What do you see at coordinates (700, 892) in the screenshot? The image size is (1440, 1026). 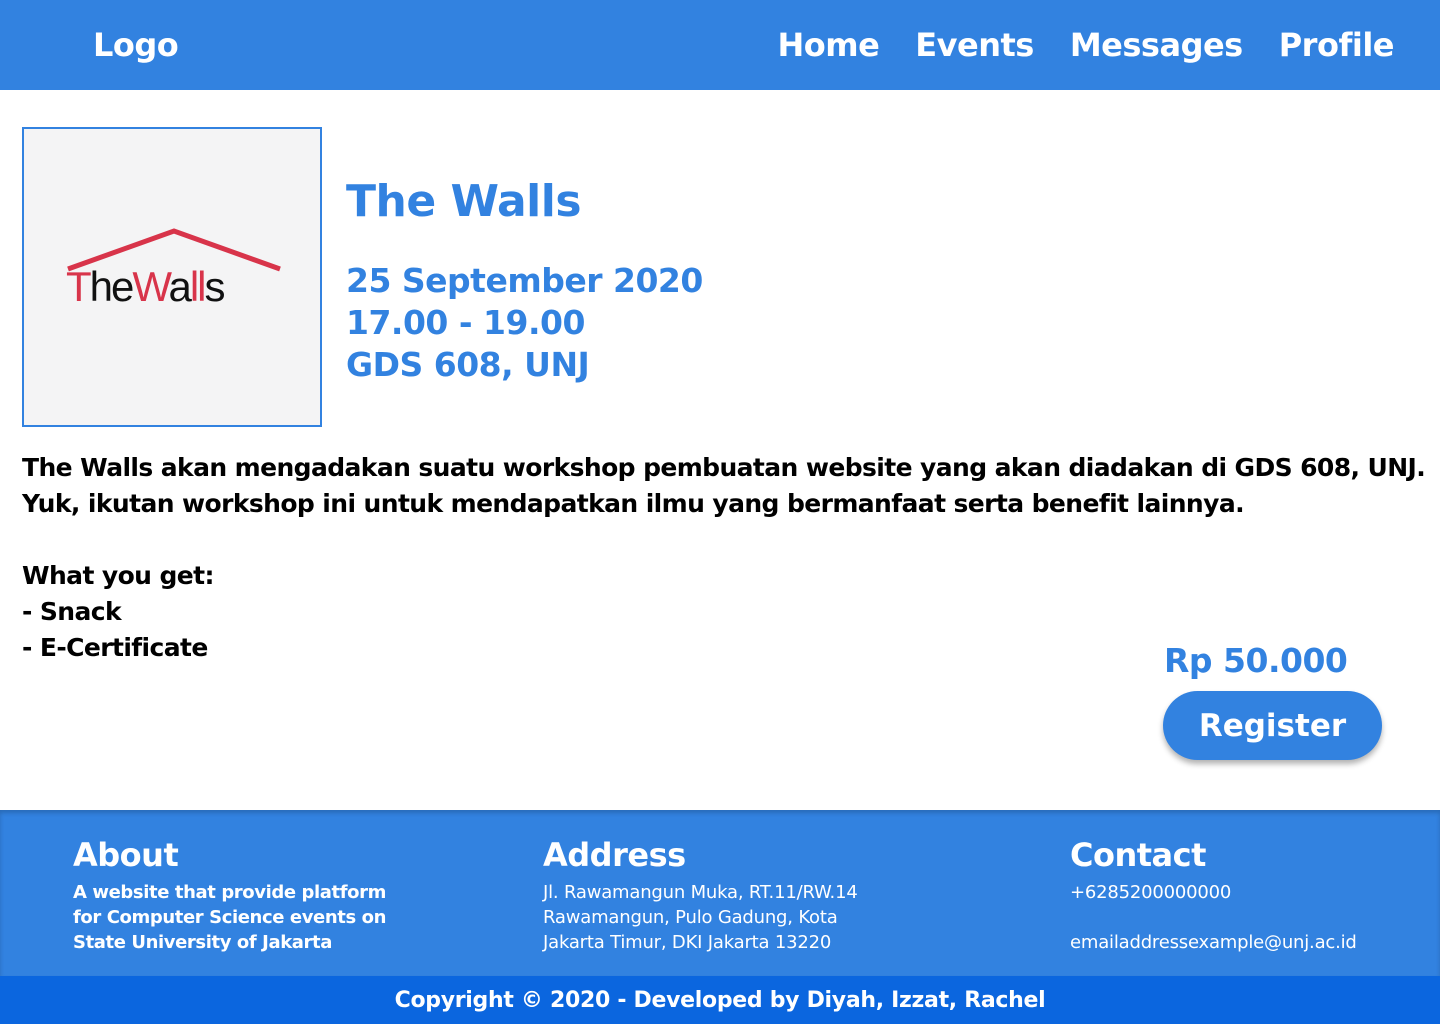 I see `footer-address-text: Jl. Rawamangun Muka, RT.11/RW.14` at bounding box center [700, 892].